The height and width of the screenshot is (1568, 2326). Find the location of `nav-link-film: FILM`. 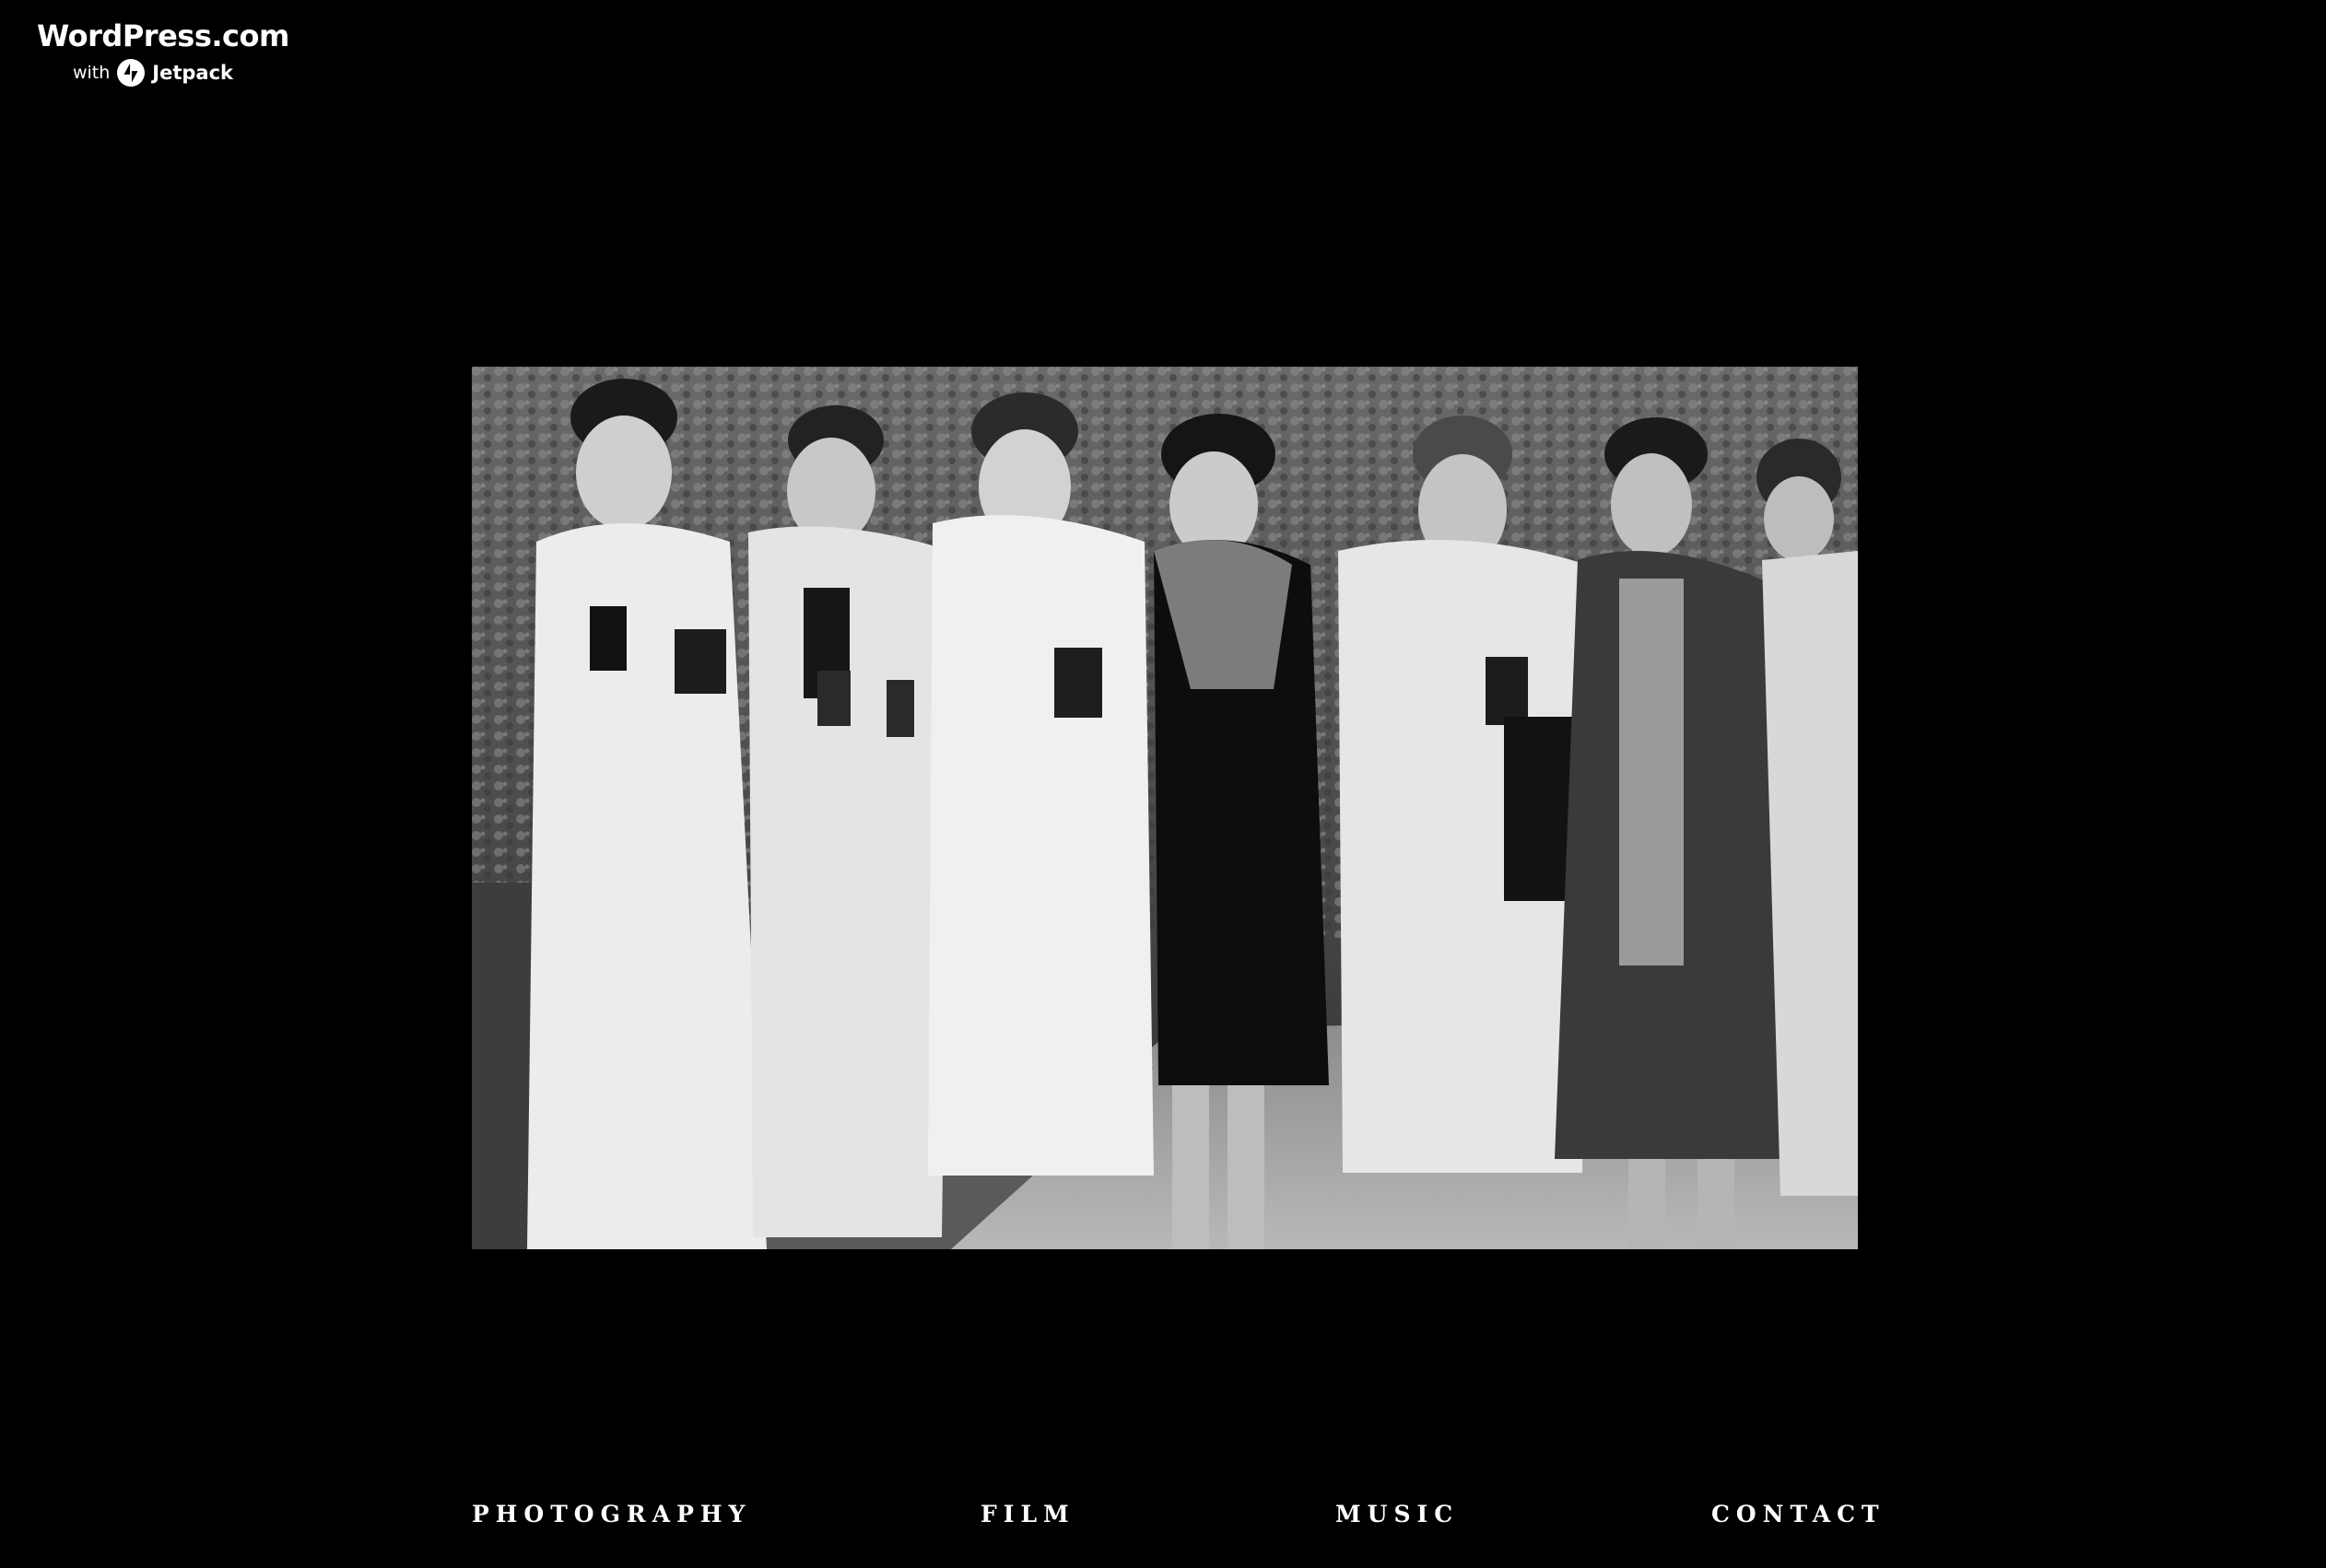

nav-link-film: FILM is located at coordinates (1028, 1515).